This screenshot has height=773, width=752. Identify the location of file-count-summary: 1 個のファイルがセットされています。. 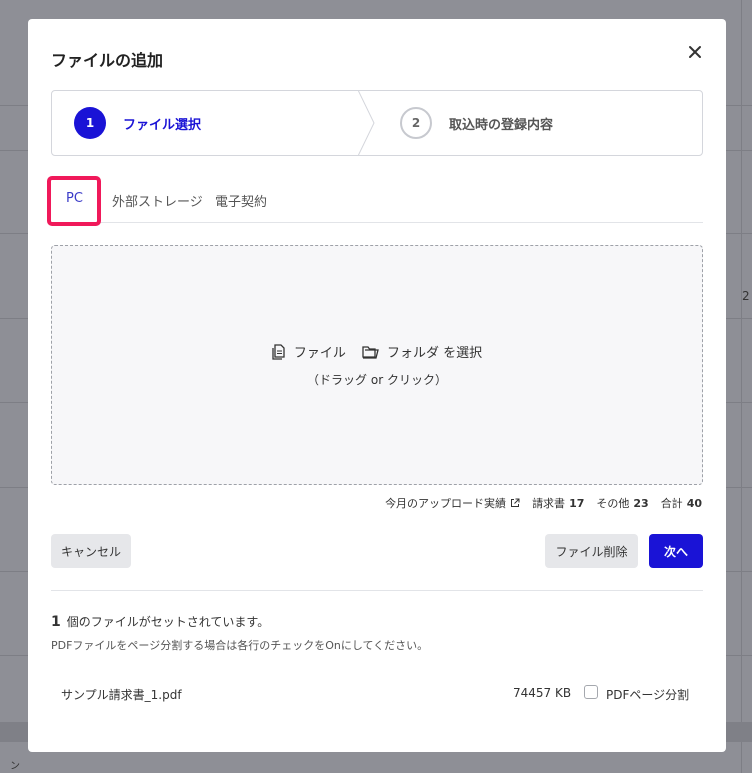
(160, 621).